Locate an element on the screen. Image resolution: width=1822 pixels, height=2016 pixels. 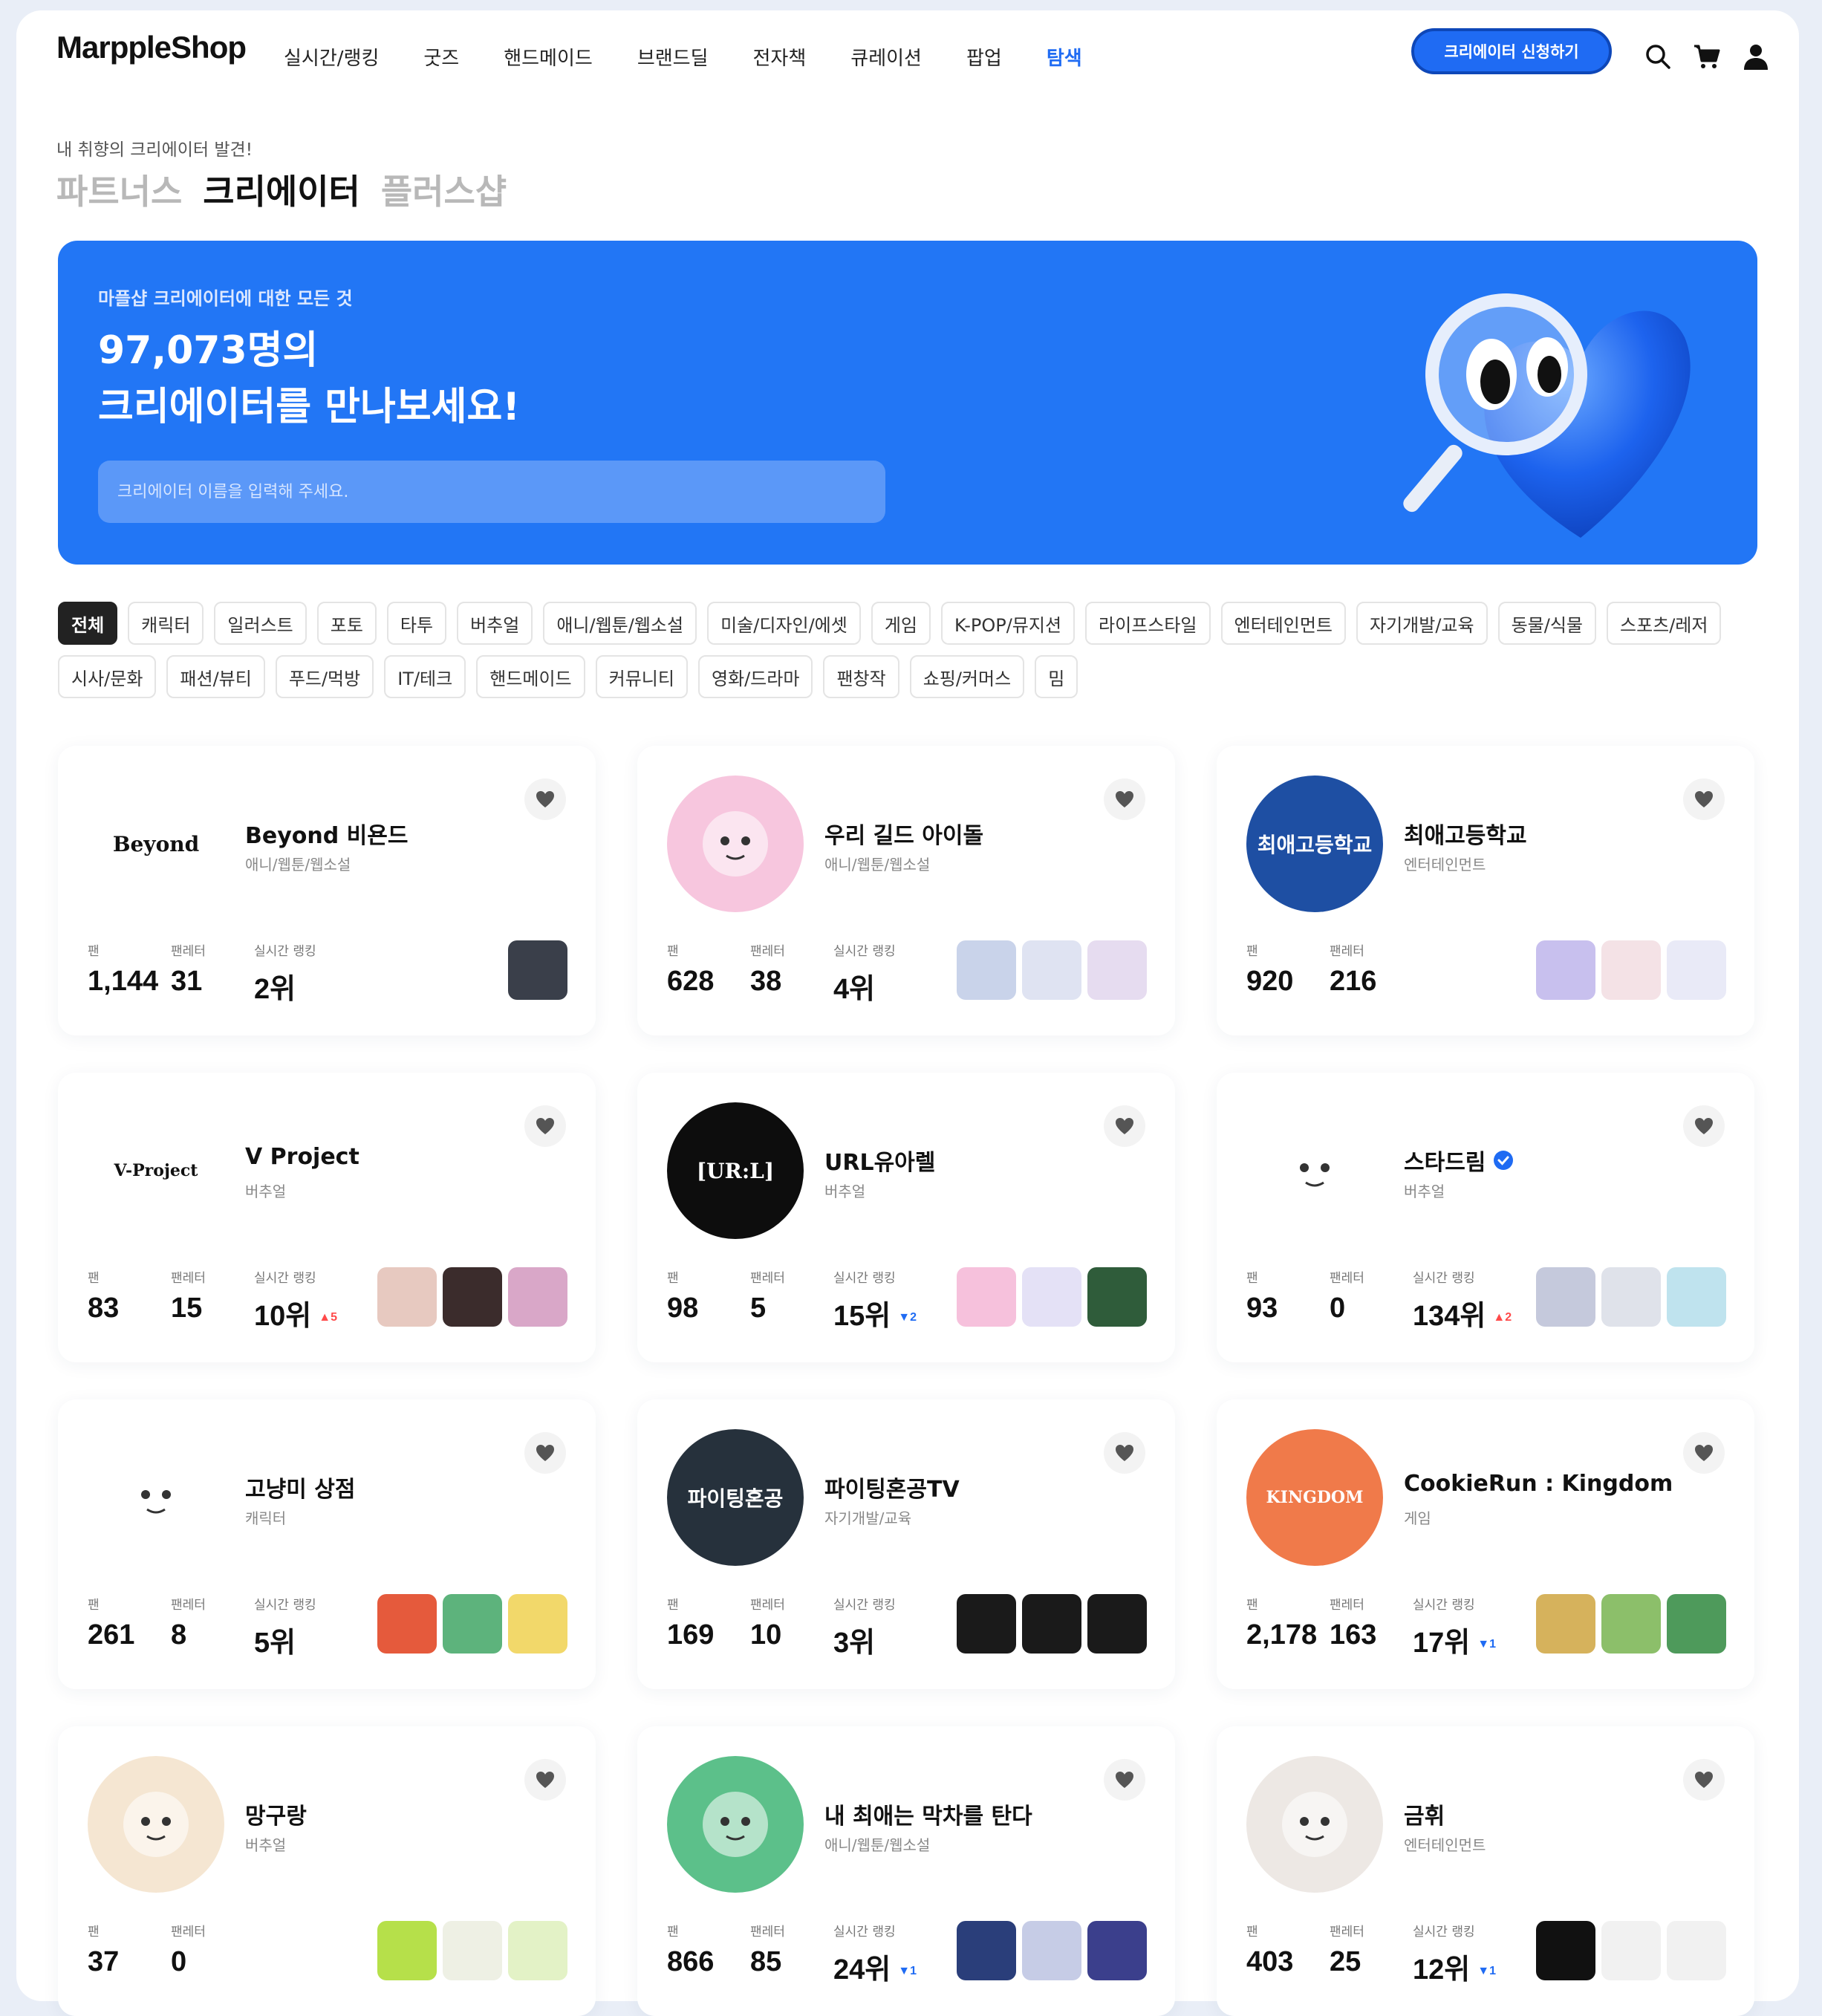
category-chip: 팬창작 is located at coordinates (861, 676).